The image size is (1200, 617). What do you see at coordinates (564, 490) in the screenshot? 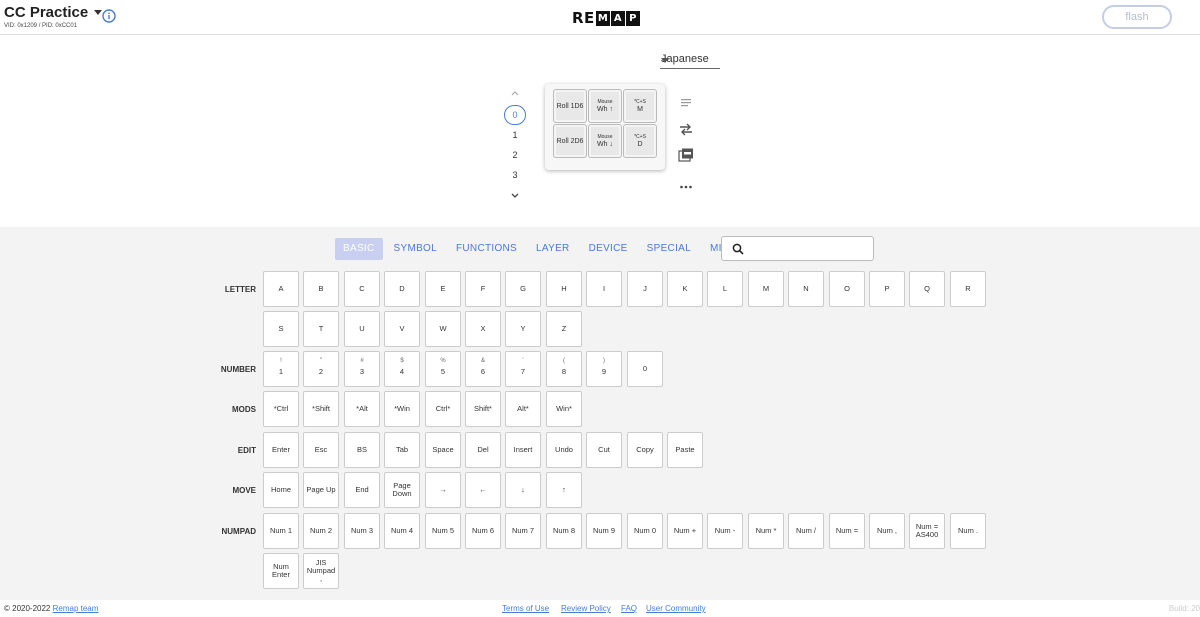
I see `keycode-key: ↑` at bounding box center [564, 490].